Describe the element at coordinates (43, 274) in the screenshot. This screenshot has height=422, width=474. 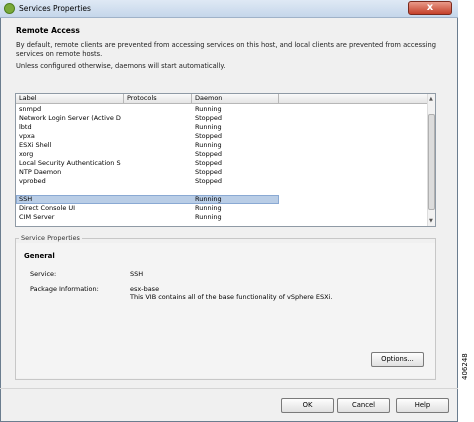
I see `service-label: Service:` at that location.